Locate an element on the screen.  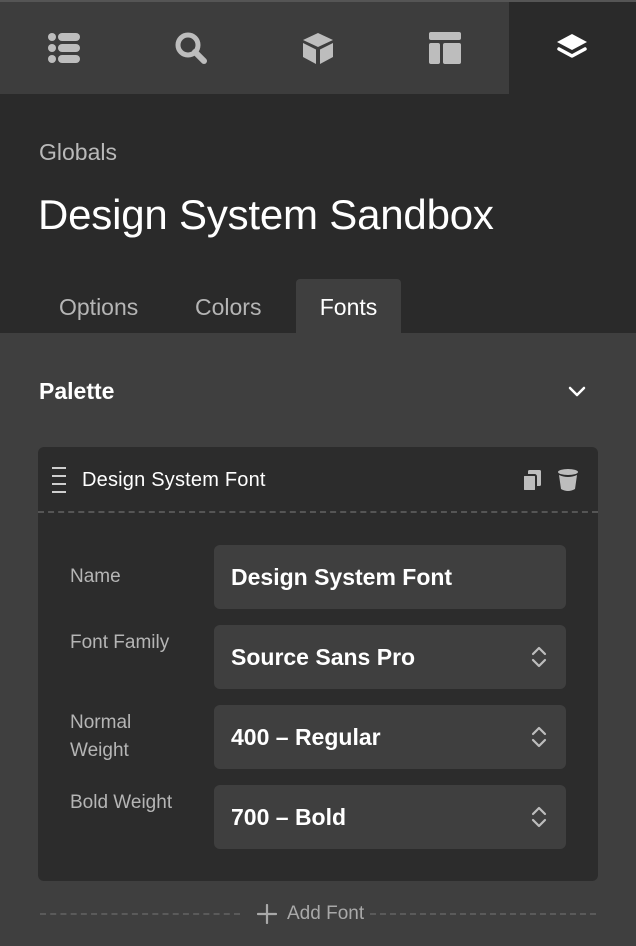
toolbar-tab-search is located at coordinates (190, 48).